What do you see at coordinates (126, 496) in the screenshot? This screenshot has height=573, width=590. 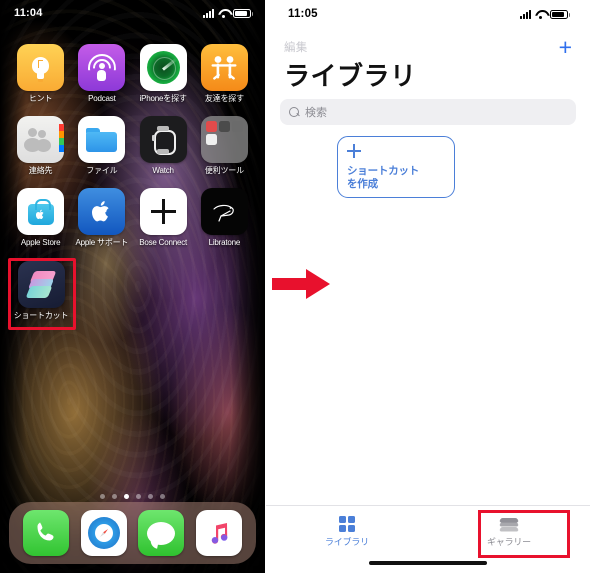 I see `page-dot-active` at bounding box center [126, 496].